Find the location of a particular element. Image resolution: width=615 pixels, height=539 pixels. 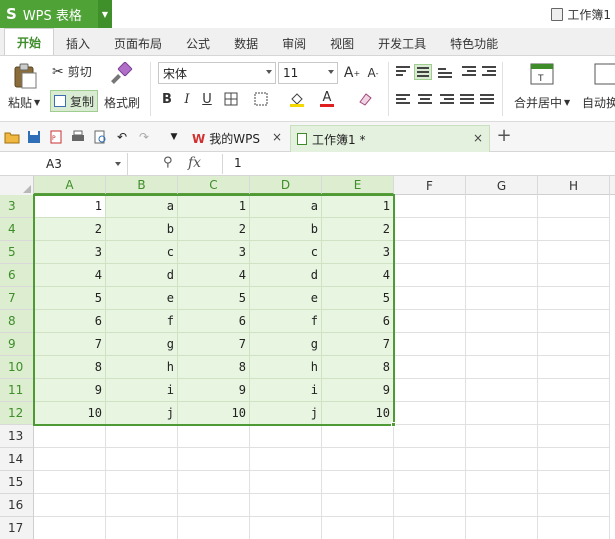

row-header-5: 5 is located at coordinates (17, 252).